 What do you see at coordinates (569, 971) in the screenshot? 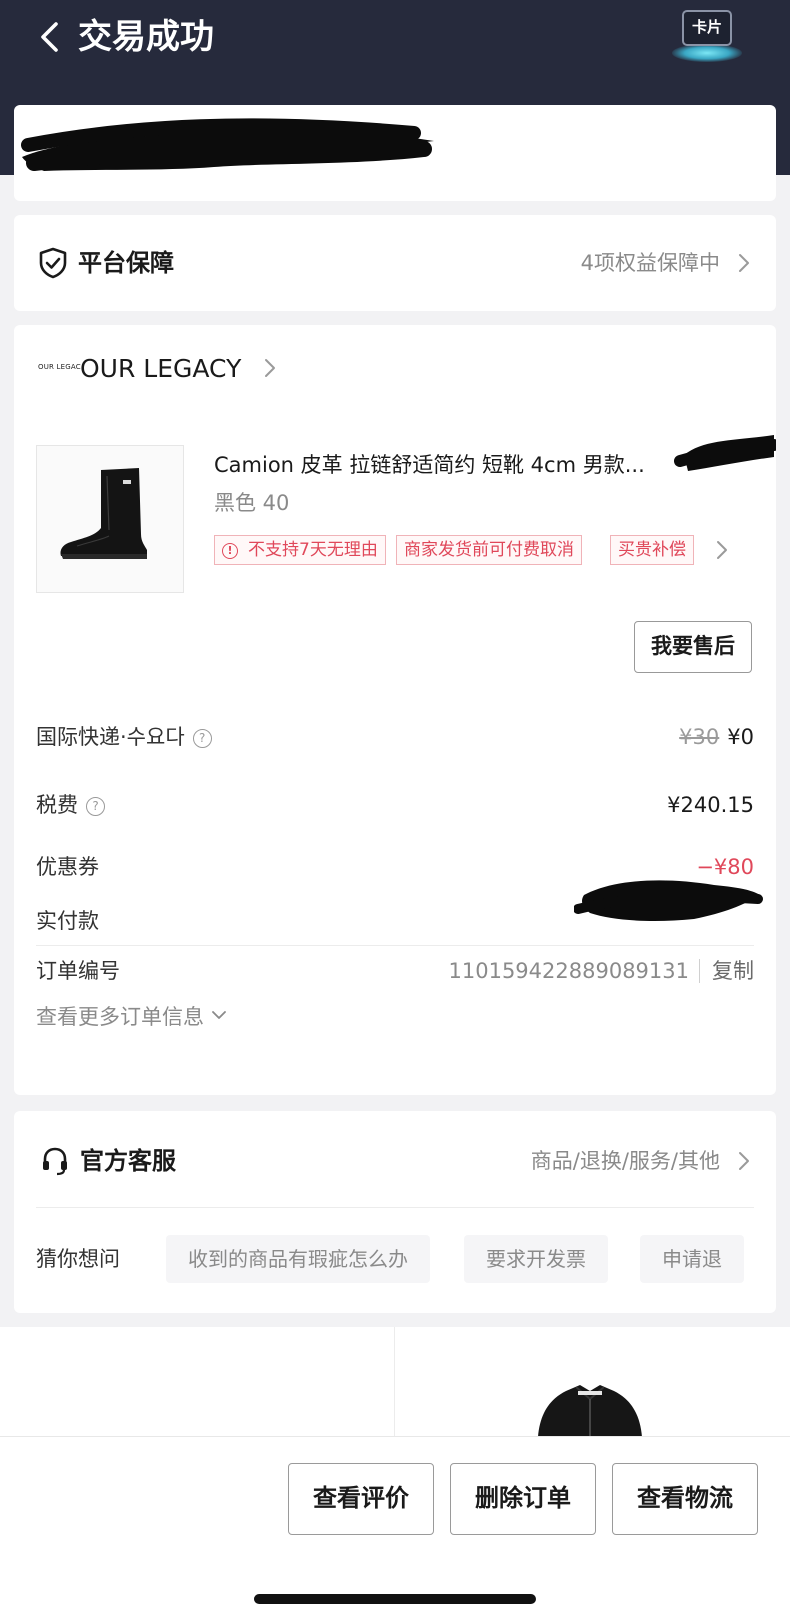
I see `order-number: 1101594228890891​31` at bounding box center [569, 971].